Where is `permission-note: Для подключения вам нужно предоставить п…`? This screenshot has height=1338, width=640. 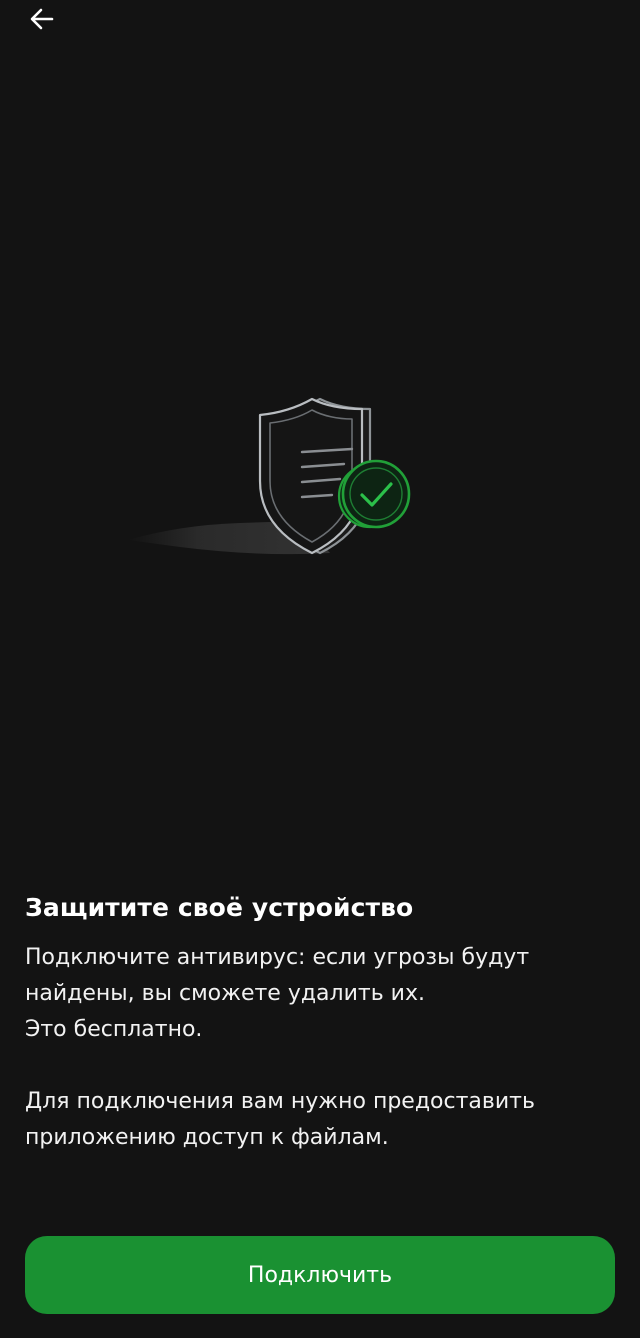 permission-note: Для подключения вам нужно предоставить п… is located at coordinates (280, 1119).